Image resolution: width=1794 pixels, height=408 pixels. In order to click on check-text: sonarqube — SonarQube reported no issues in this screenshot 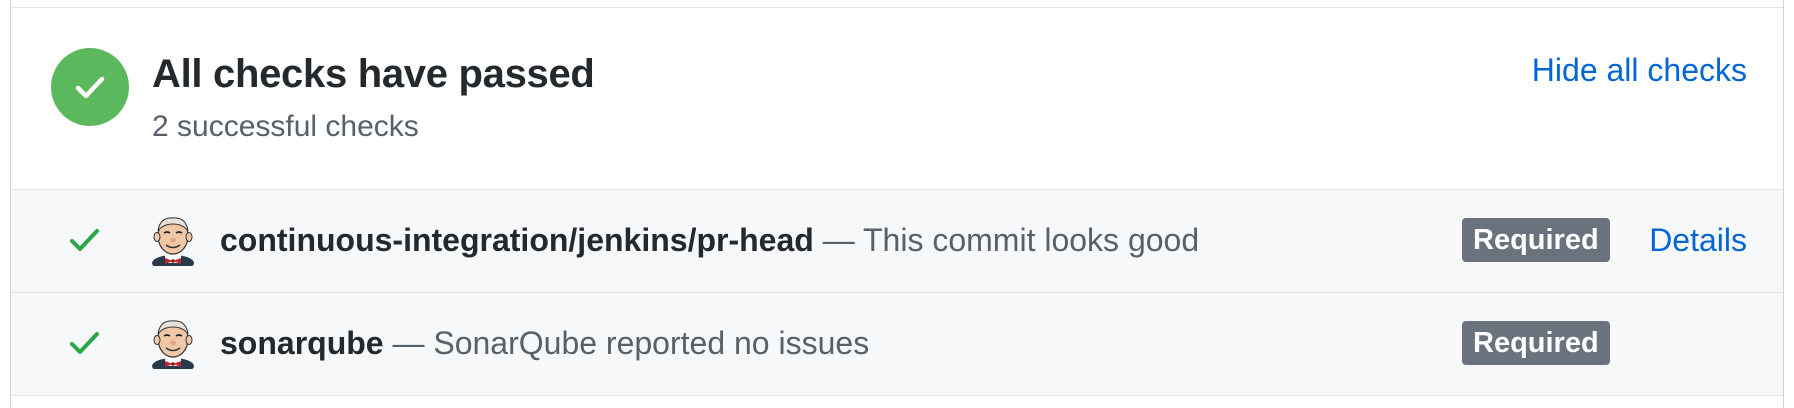, I will do `click(544, 343)`.